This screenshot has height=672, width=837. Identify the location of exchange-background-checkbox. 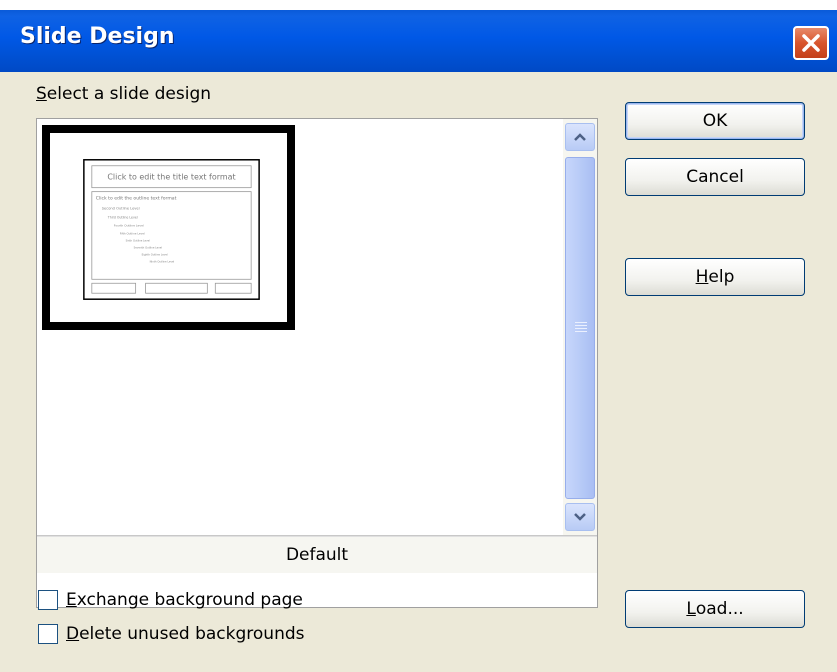
(48, 600).